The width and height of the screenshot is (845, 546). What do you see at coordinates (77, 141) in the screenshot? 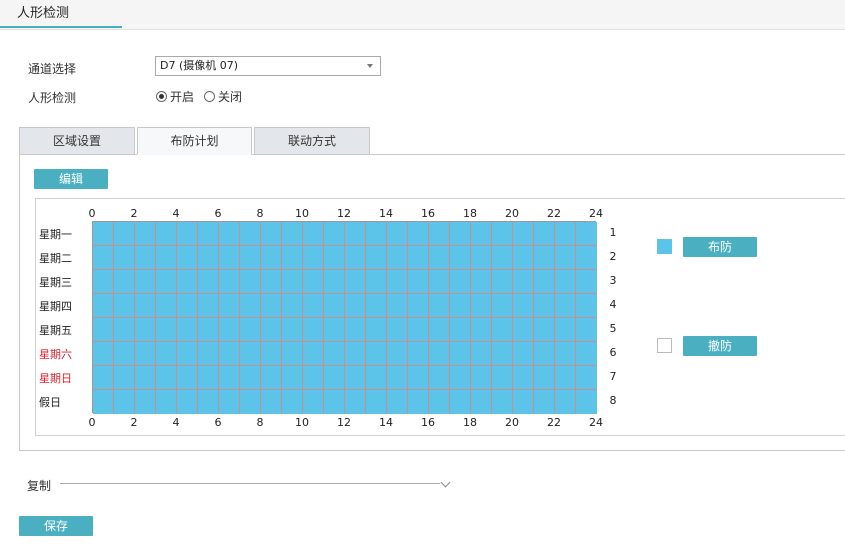
I see `tab-area-settings: 区域设置` at bounding box center [77, 141].